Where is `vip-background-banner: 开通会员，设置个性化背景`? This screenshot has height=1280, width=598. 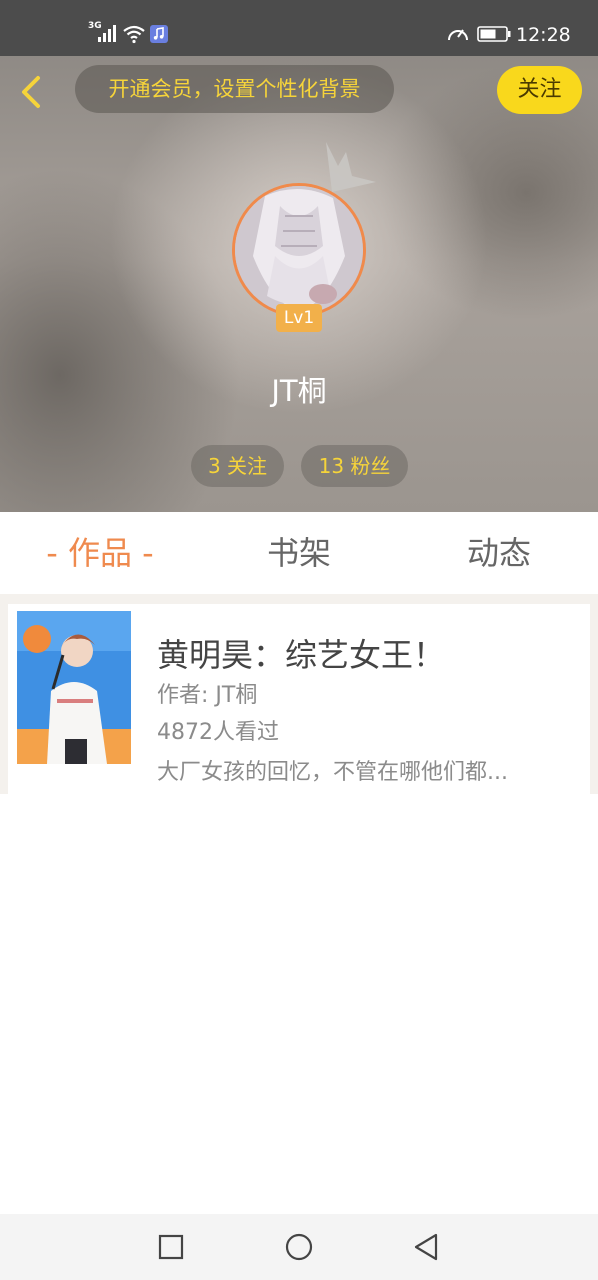
vip-background-banner: 开通会员，设置个性化背景 is located at coordinates (234, 89).